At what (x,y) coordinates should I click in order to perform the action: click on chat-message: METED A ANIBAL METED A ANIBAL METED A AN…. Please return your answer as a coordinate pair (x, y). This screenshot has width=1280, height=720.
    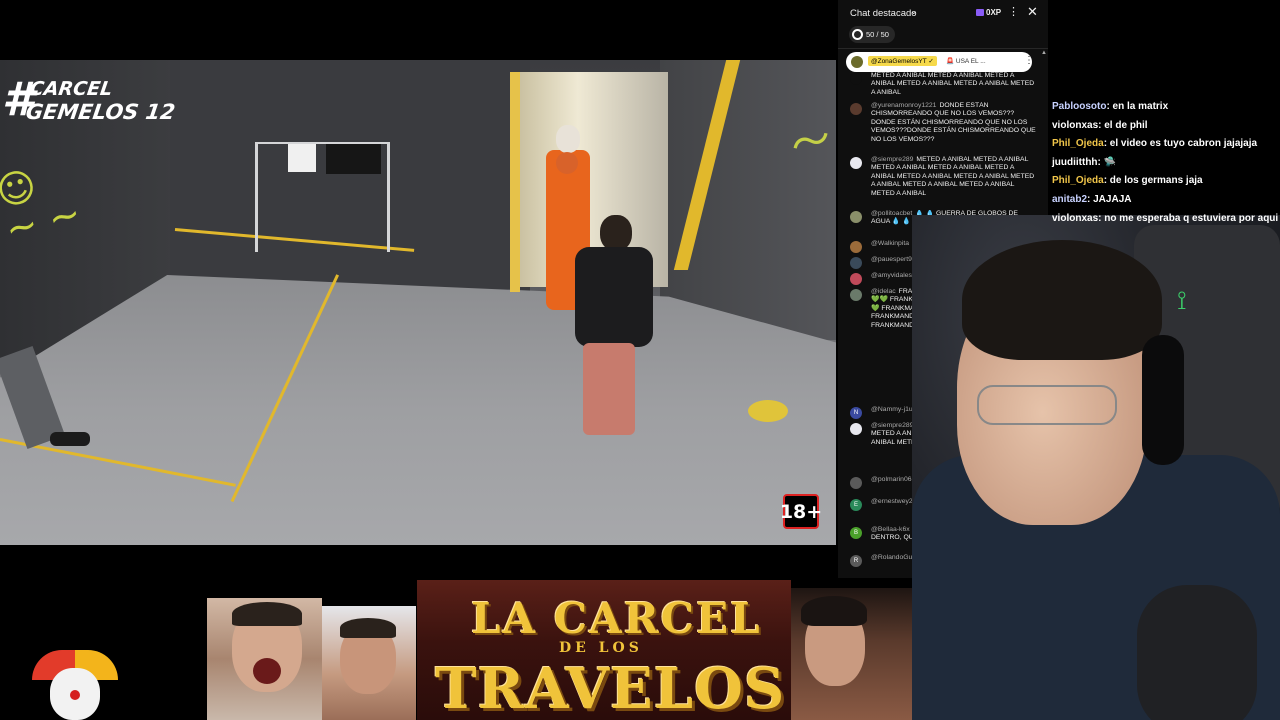
    Looking at the image, I should click on (939, 87).